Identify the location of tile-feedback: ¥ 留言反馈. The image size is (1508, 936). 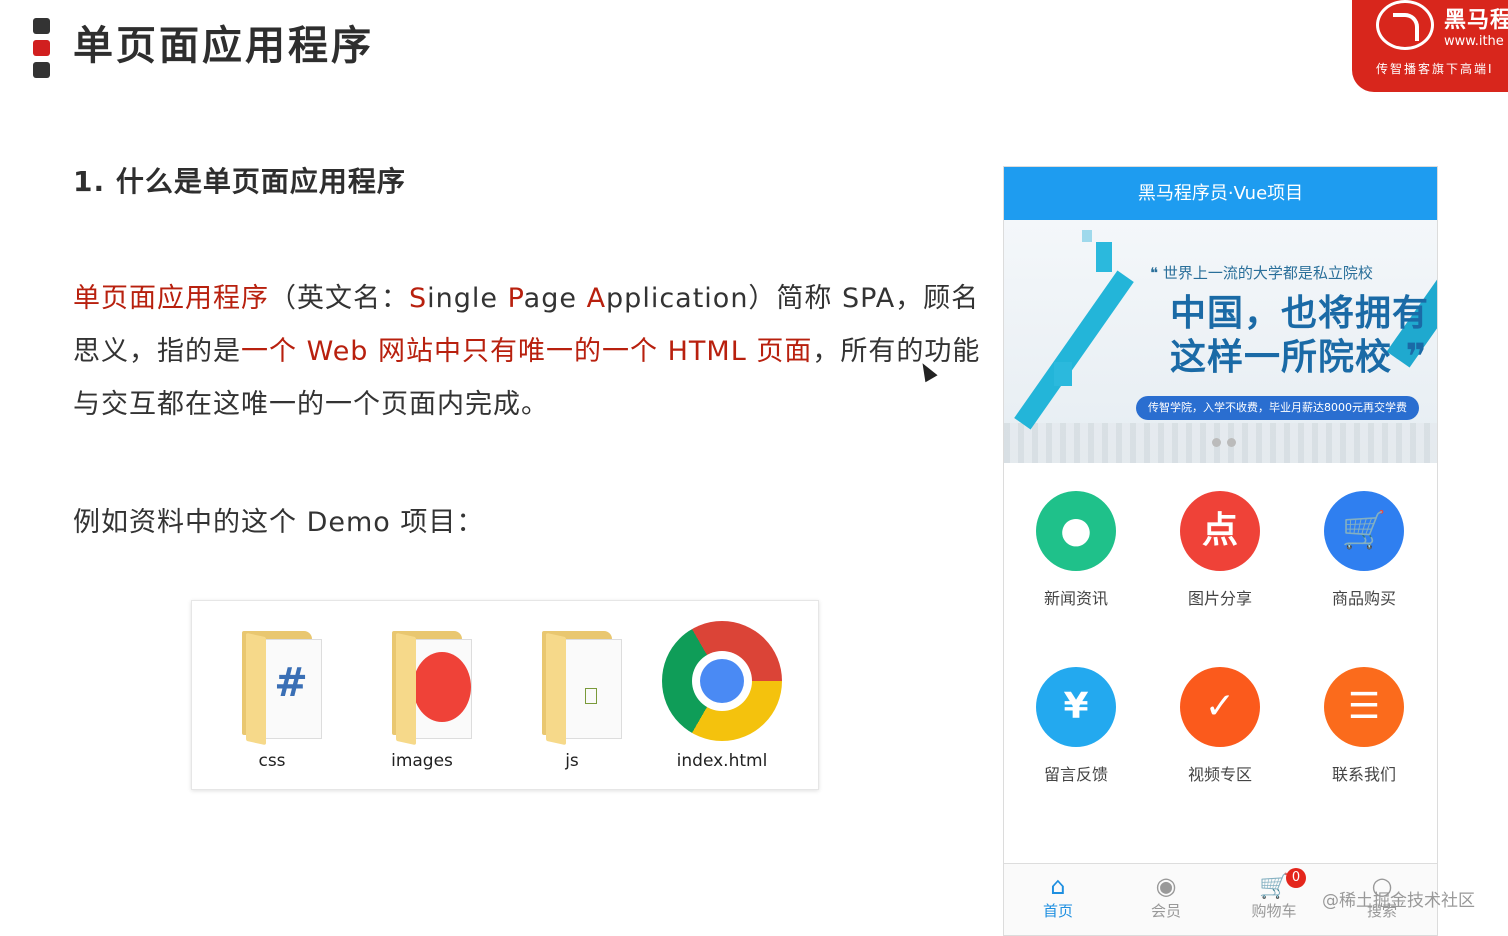
(1076, 726).